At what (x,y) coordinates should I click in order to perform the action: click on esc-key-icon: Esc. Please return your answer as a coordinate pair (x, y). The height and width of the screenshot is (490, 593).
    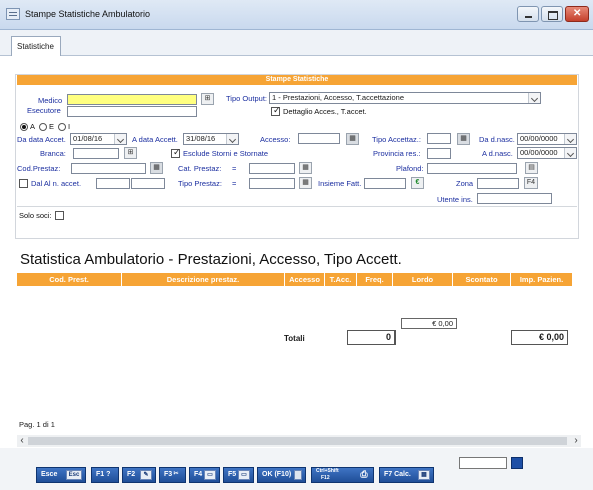
    Looking at the image, I should click on (74, 475).